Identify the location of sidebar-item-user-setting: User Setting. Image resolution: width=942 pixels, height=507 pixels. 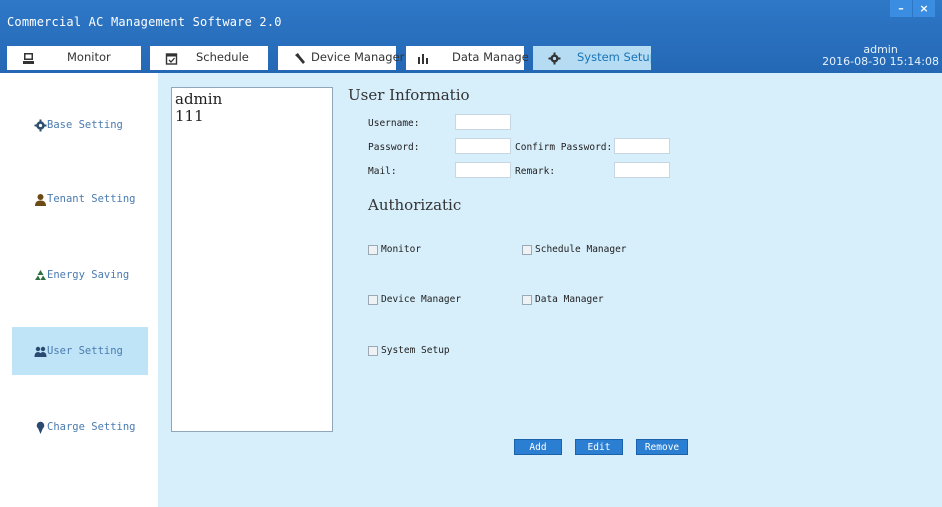
(80, 351).